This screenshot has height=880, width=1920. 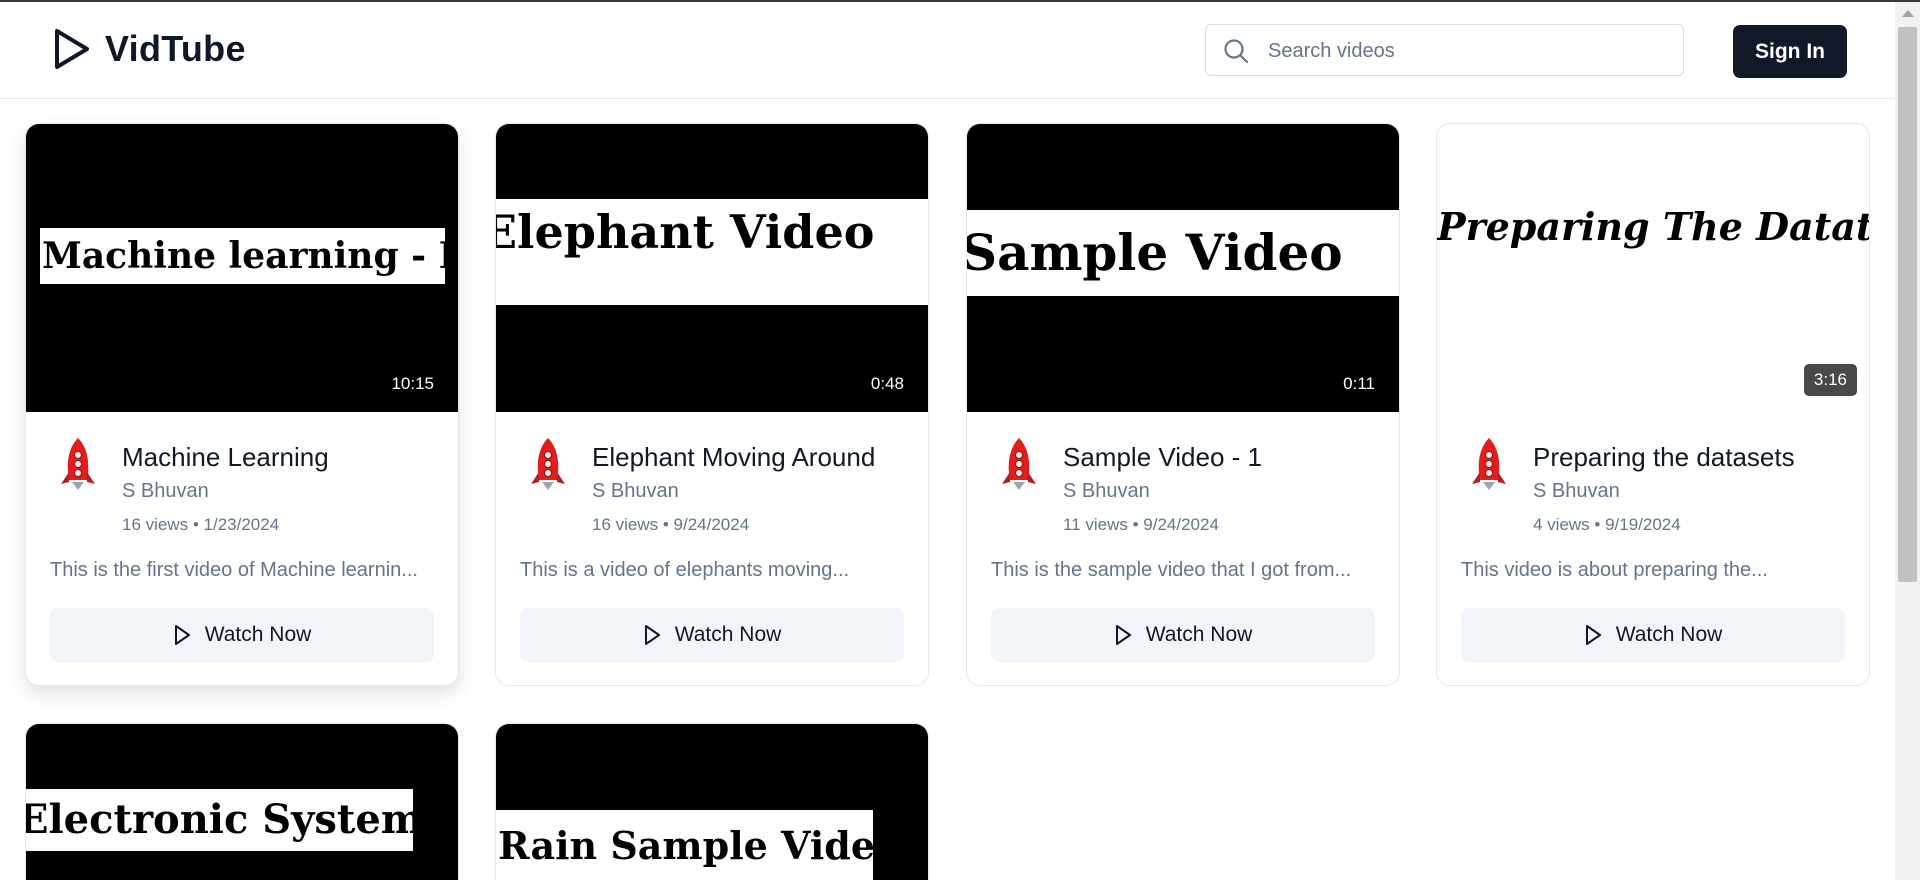 I want to click on duration-badge: 0:48, so click(x=887, y=383).